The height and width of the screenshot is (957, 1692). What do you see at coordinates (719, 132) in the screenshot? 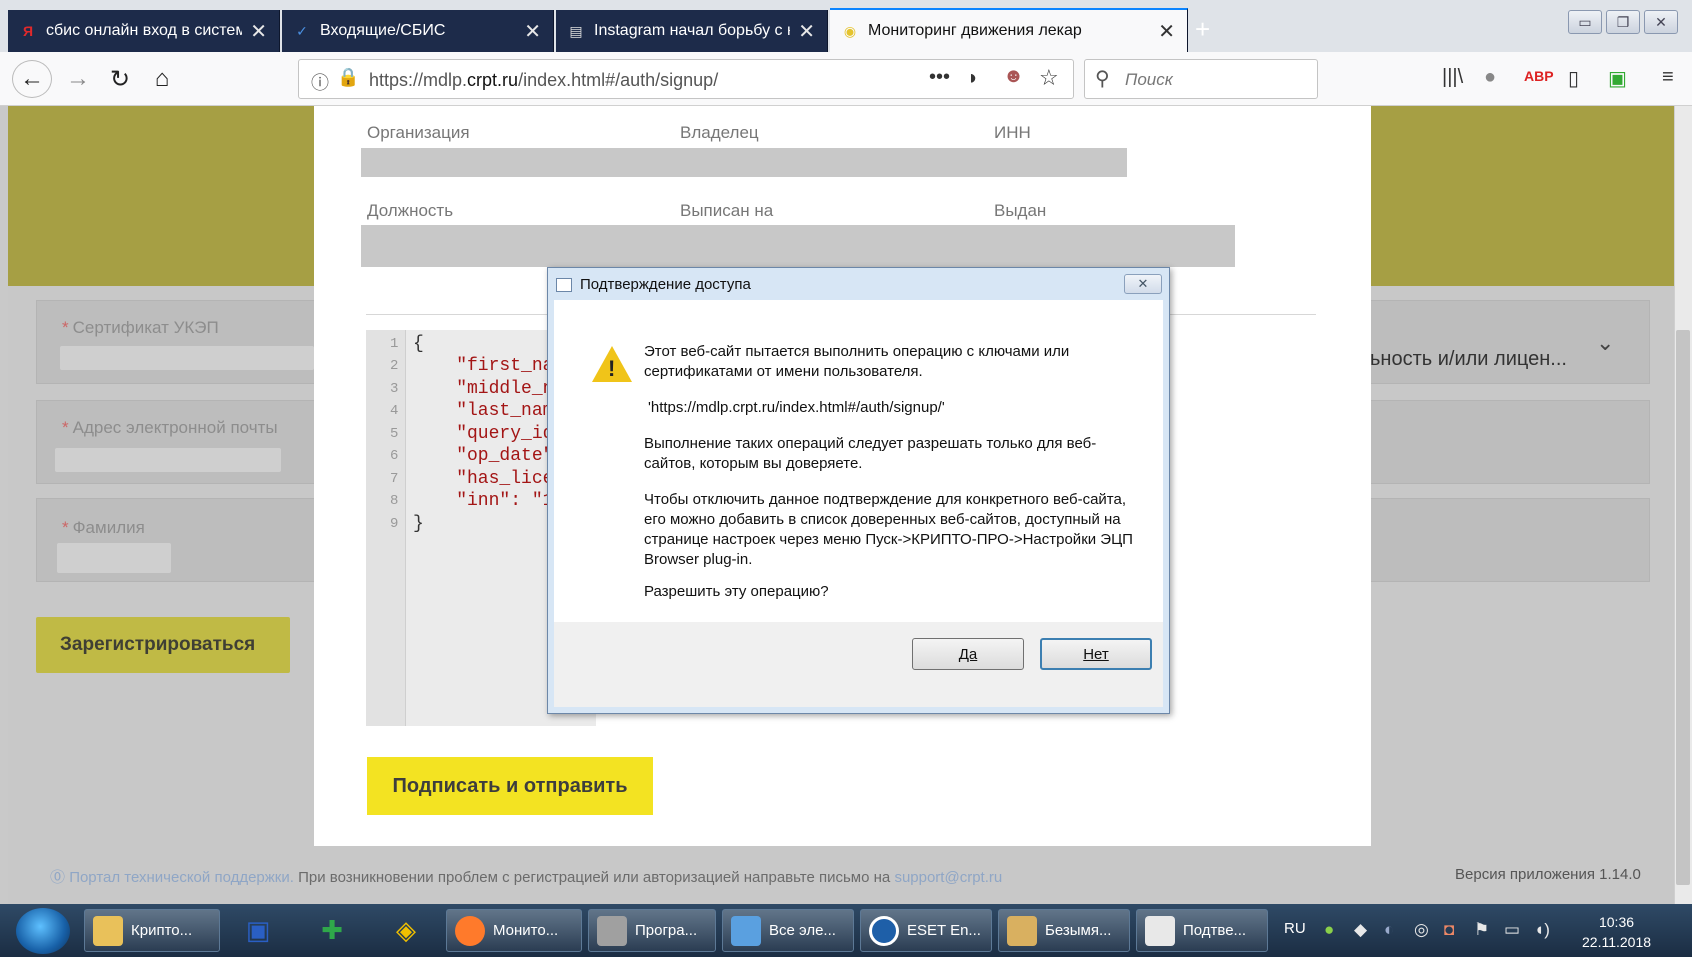
I see `owner-label: Владелец` at bounding box center [719, 132].